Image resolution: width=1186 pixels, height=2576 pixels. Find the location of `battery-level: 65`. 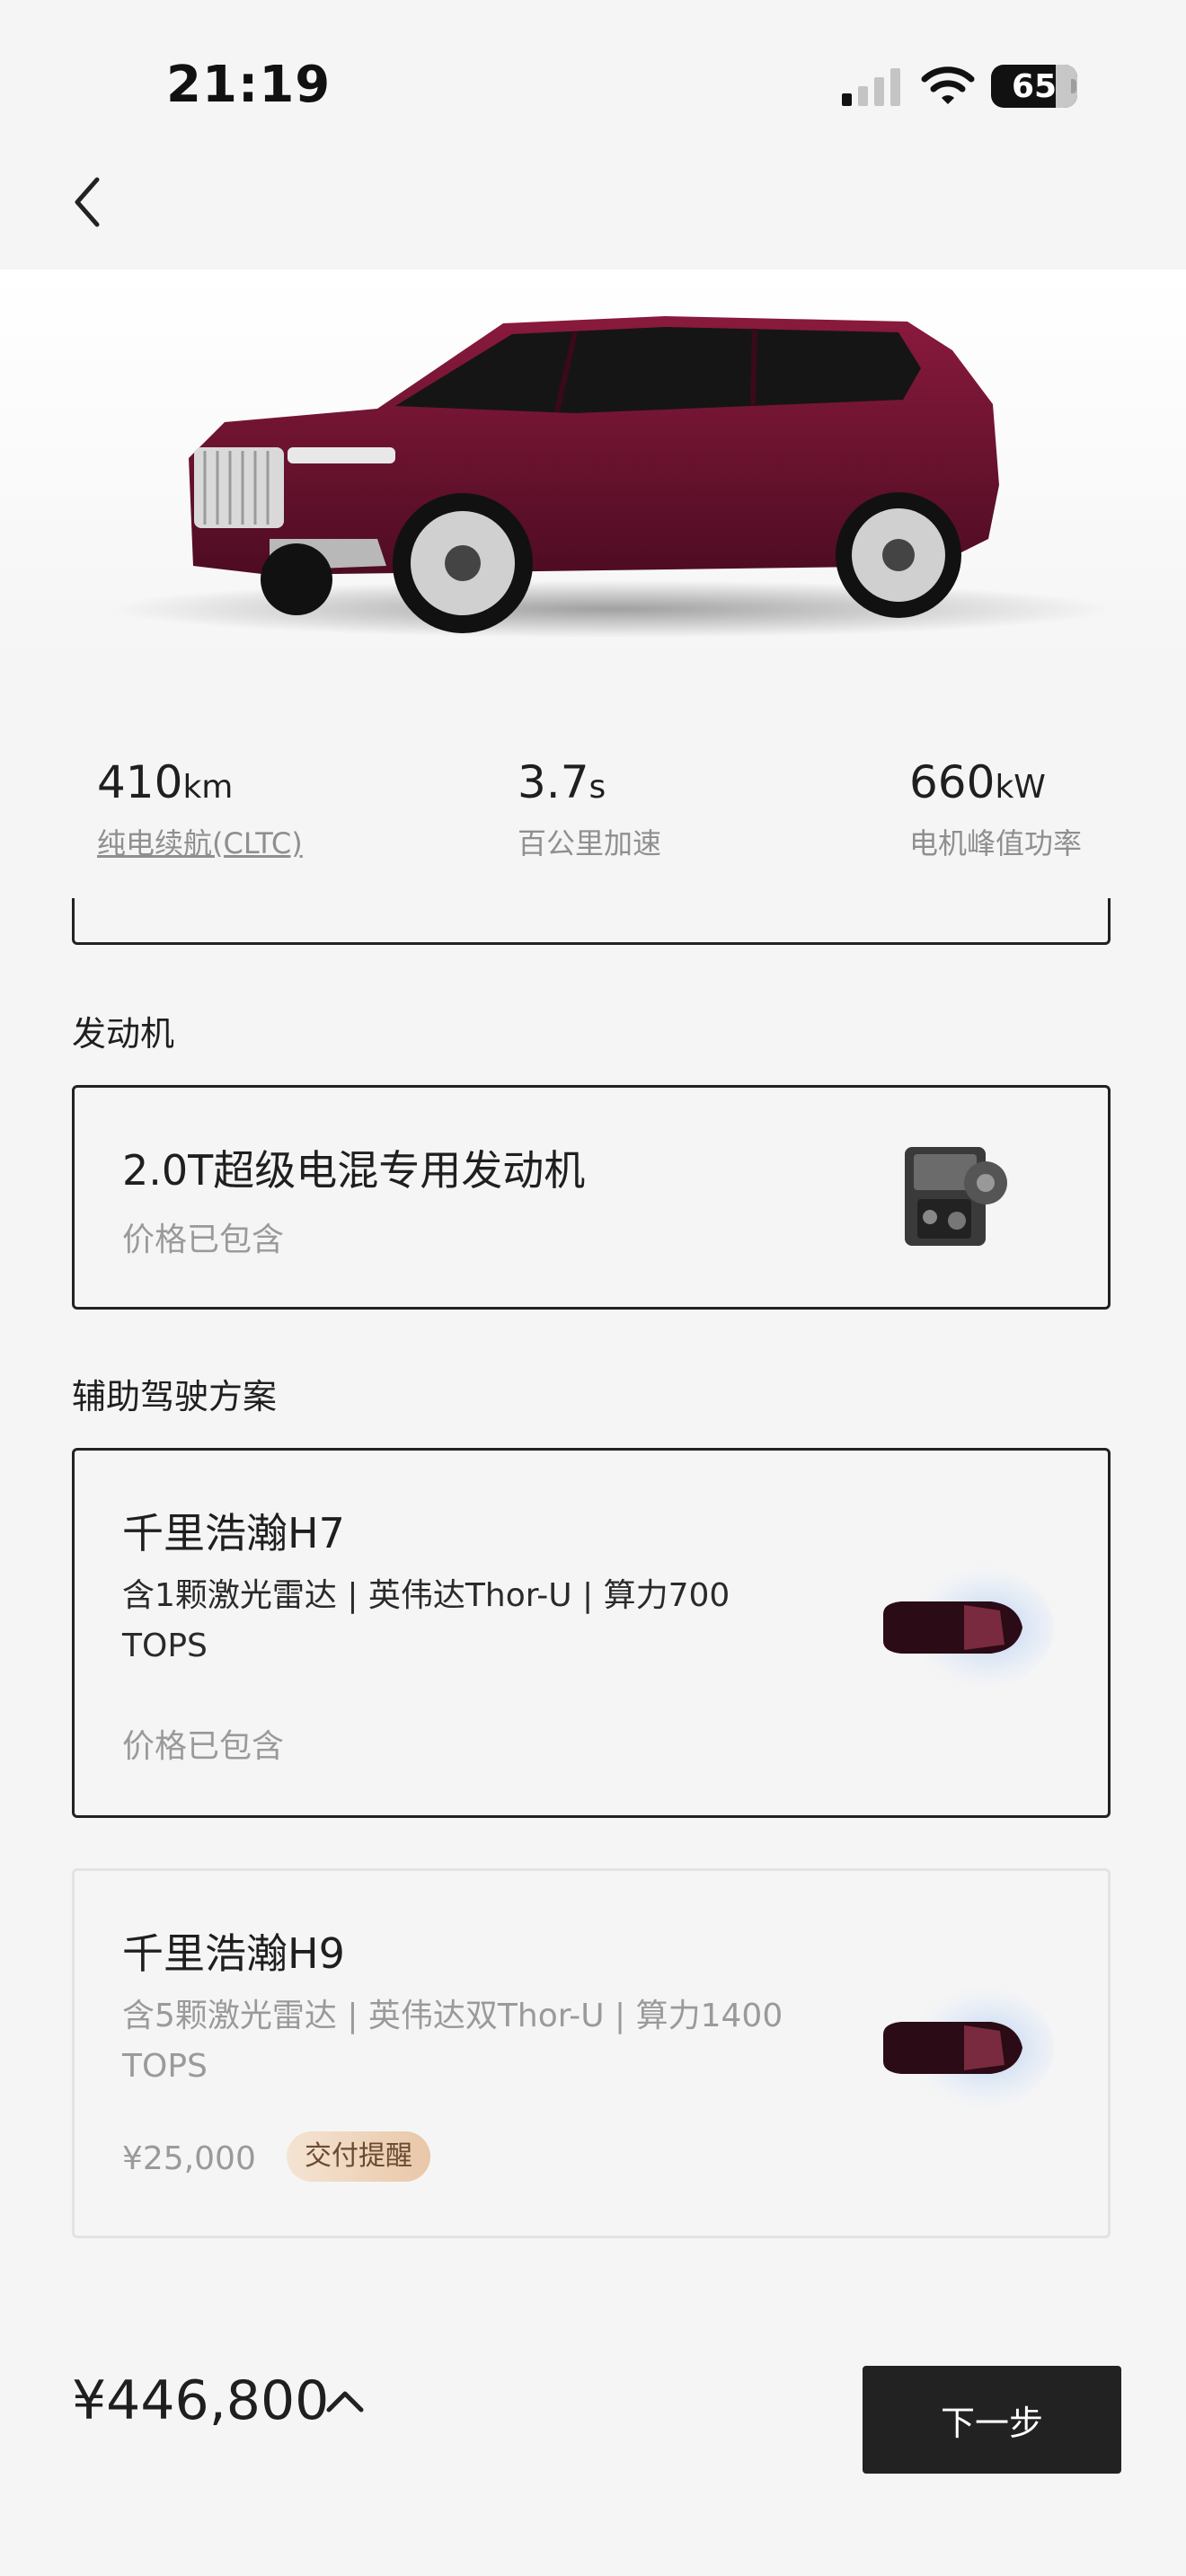

battery-level: 65 is located at coordinates (1034, 86).